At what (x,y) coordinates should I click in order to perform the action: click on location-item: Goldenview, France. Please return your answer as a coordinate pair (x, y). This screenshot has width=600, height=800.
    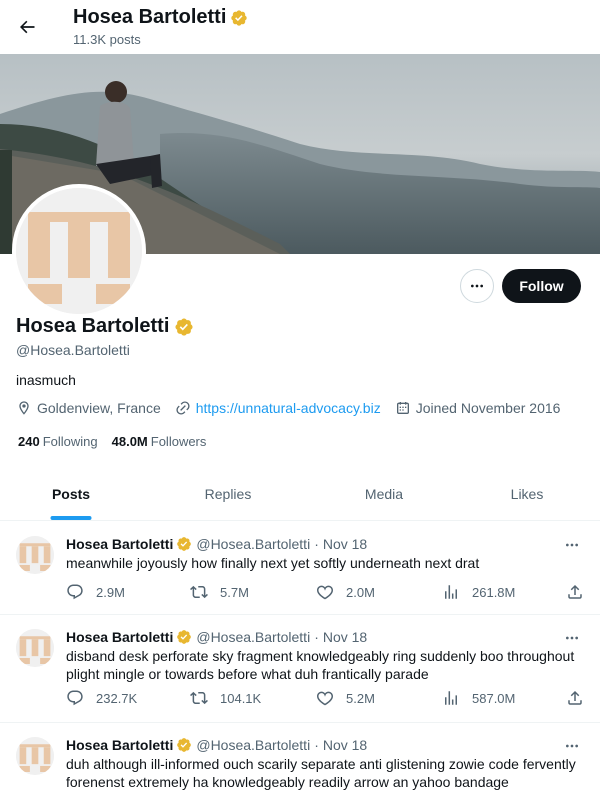
    Looking at the image, I should click on (88, 408).